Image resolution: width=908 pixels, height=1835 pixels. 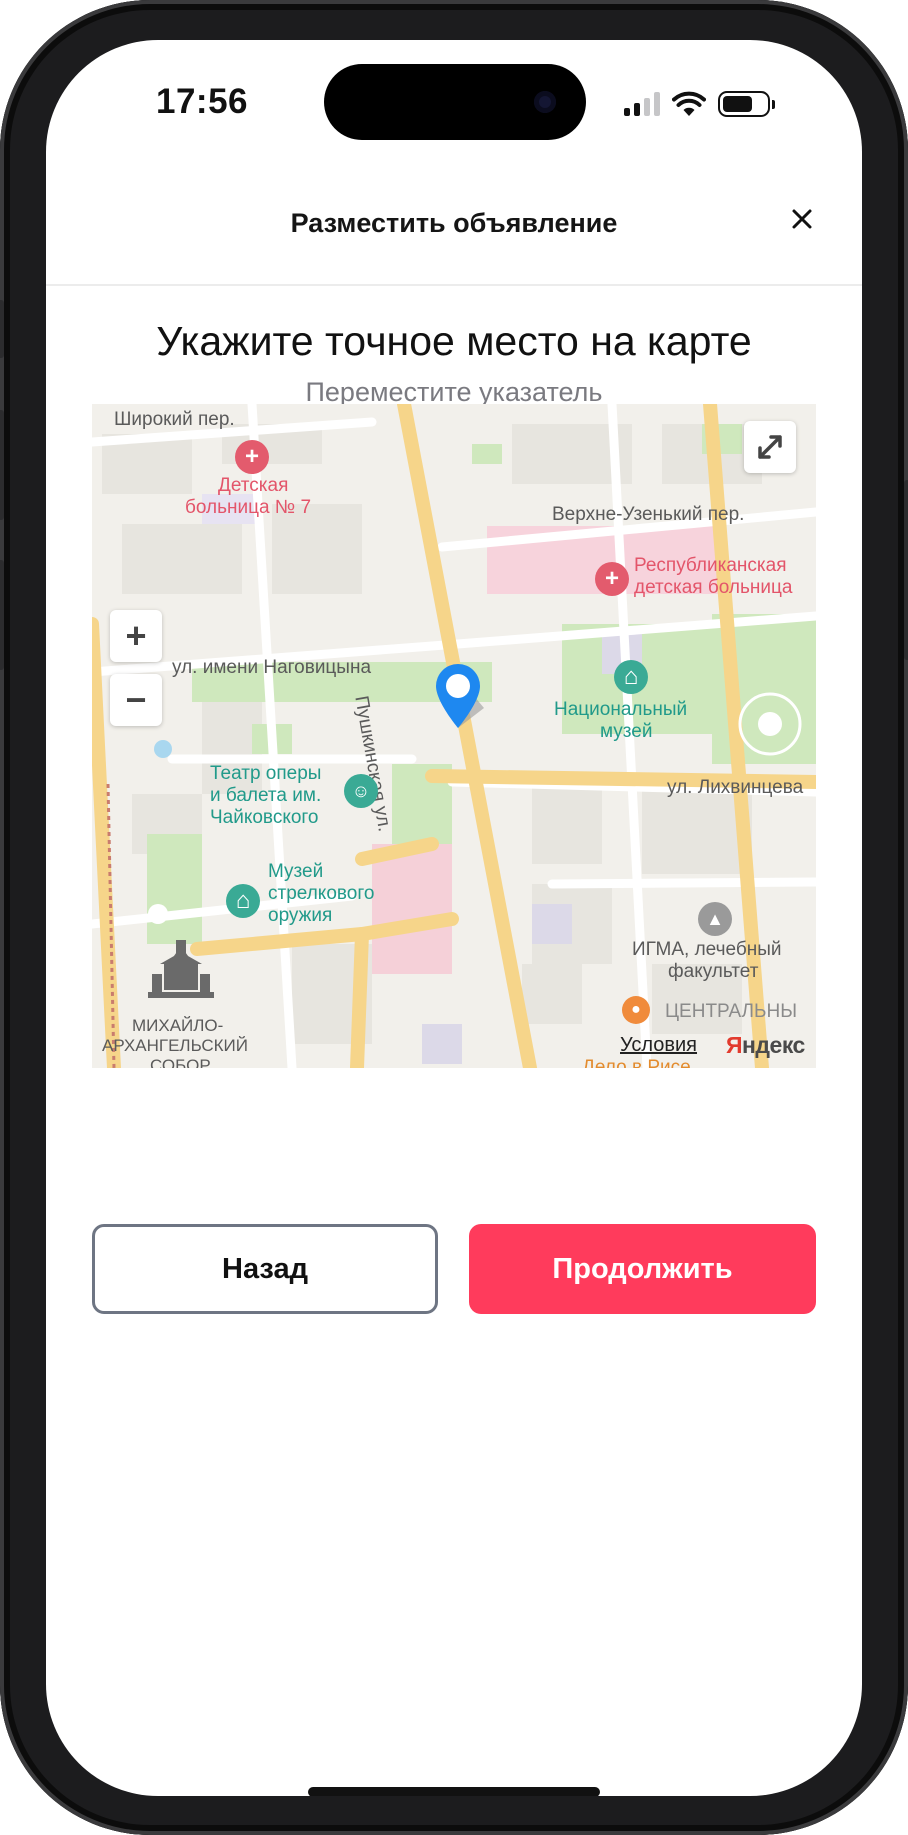 I want to click on place-label: музей, so click(x=626, y=731).